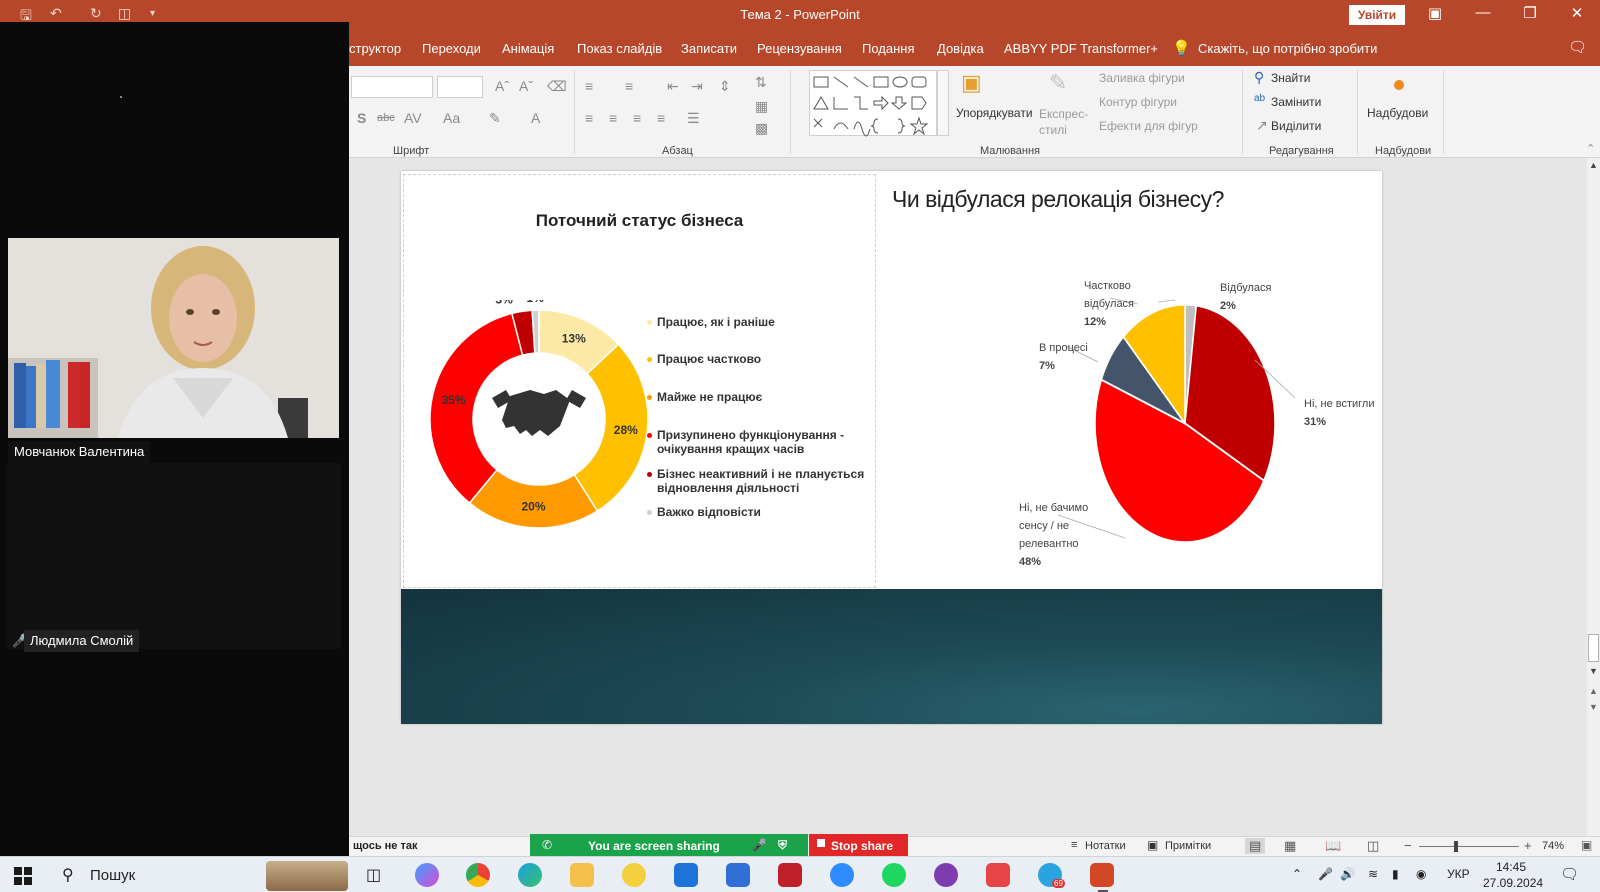  What do you see at coordinates (1063, 122) in the screenshot?
I see `quick-styles-button: Експрес-стилі` at bounding box center [1063, 122].